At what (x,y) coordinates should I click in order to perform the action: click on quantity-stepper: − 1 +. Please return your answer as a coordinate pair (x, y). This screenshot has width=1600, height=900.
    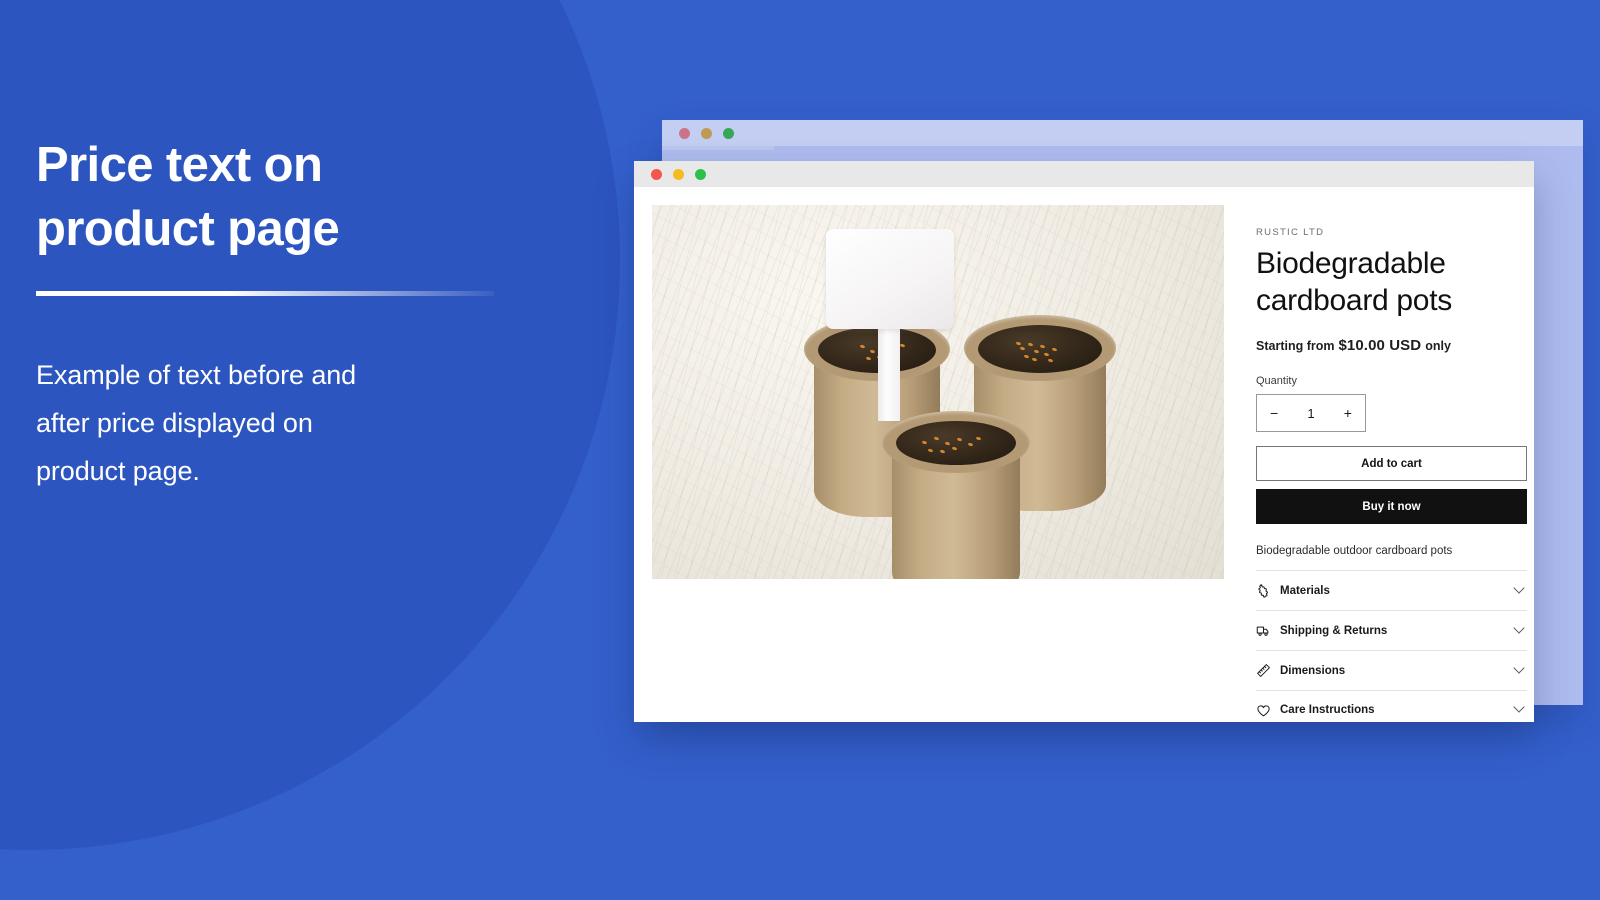
    Looking at the image, I should click on (1311, 413).